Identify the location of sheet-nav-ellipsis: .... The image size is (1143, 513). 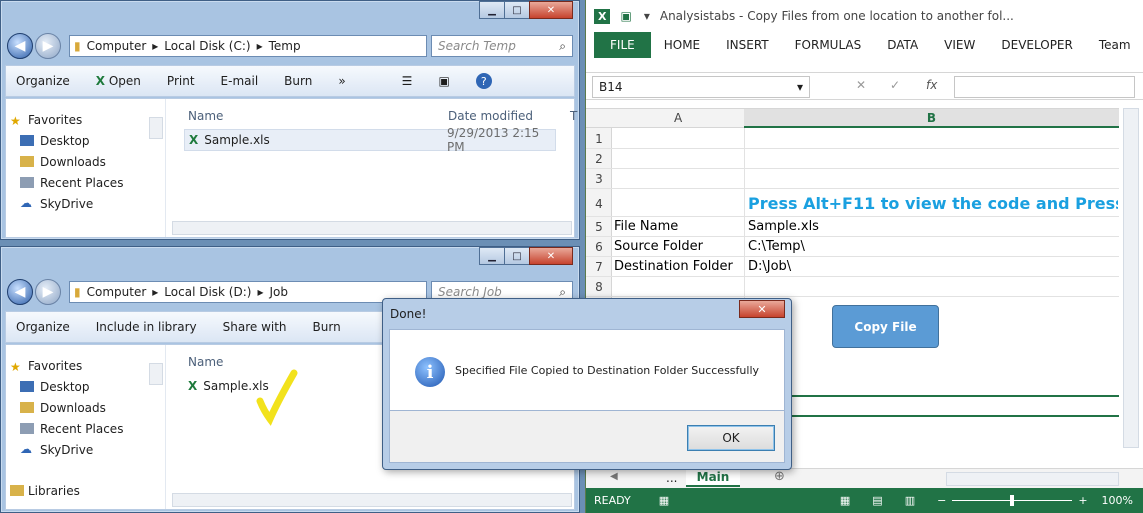
(671, 478).